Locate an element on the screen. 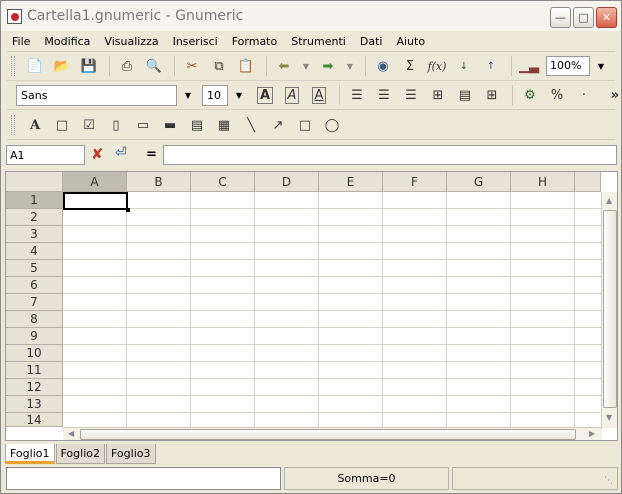 This screenshot has height=494, width=622. column-header-e: E is located at coordinates (351, 182).